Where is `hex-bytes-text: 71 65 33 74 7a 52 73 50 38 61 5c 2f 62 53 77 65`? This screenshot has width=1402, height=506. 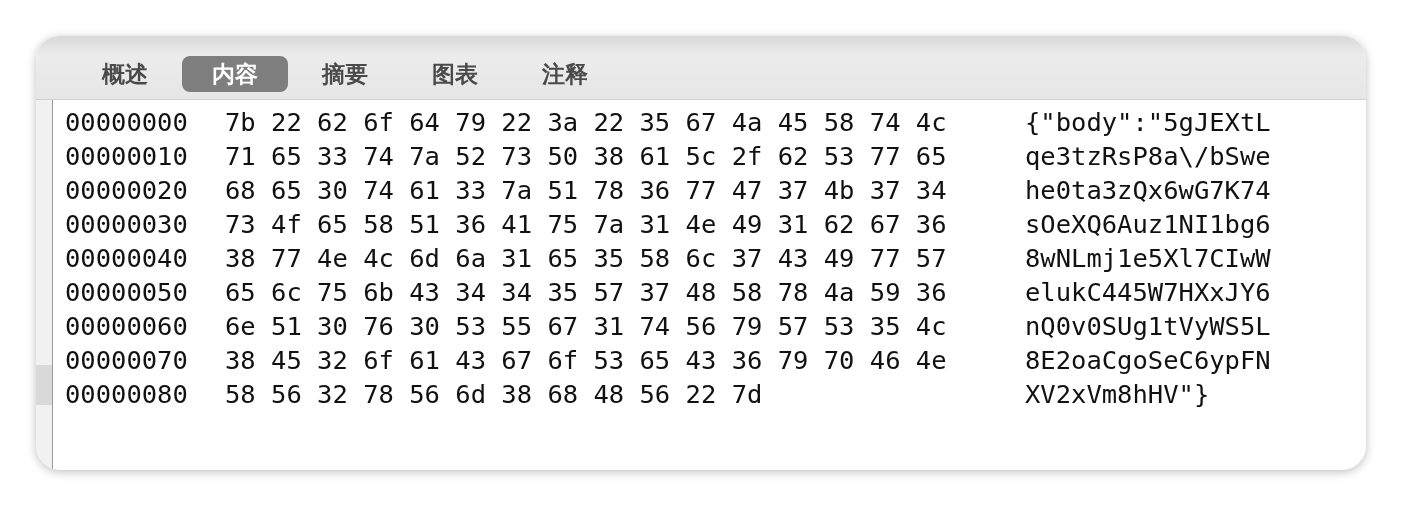 hex-bytes-text: 71 65 33 74 7a 52 73 50 38 61 5c 2f 62 53 77 65 is located at coordinates (586, 156).